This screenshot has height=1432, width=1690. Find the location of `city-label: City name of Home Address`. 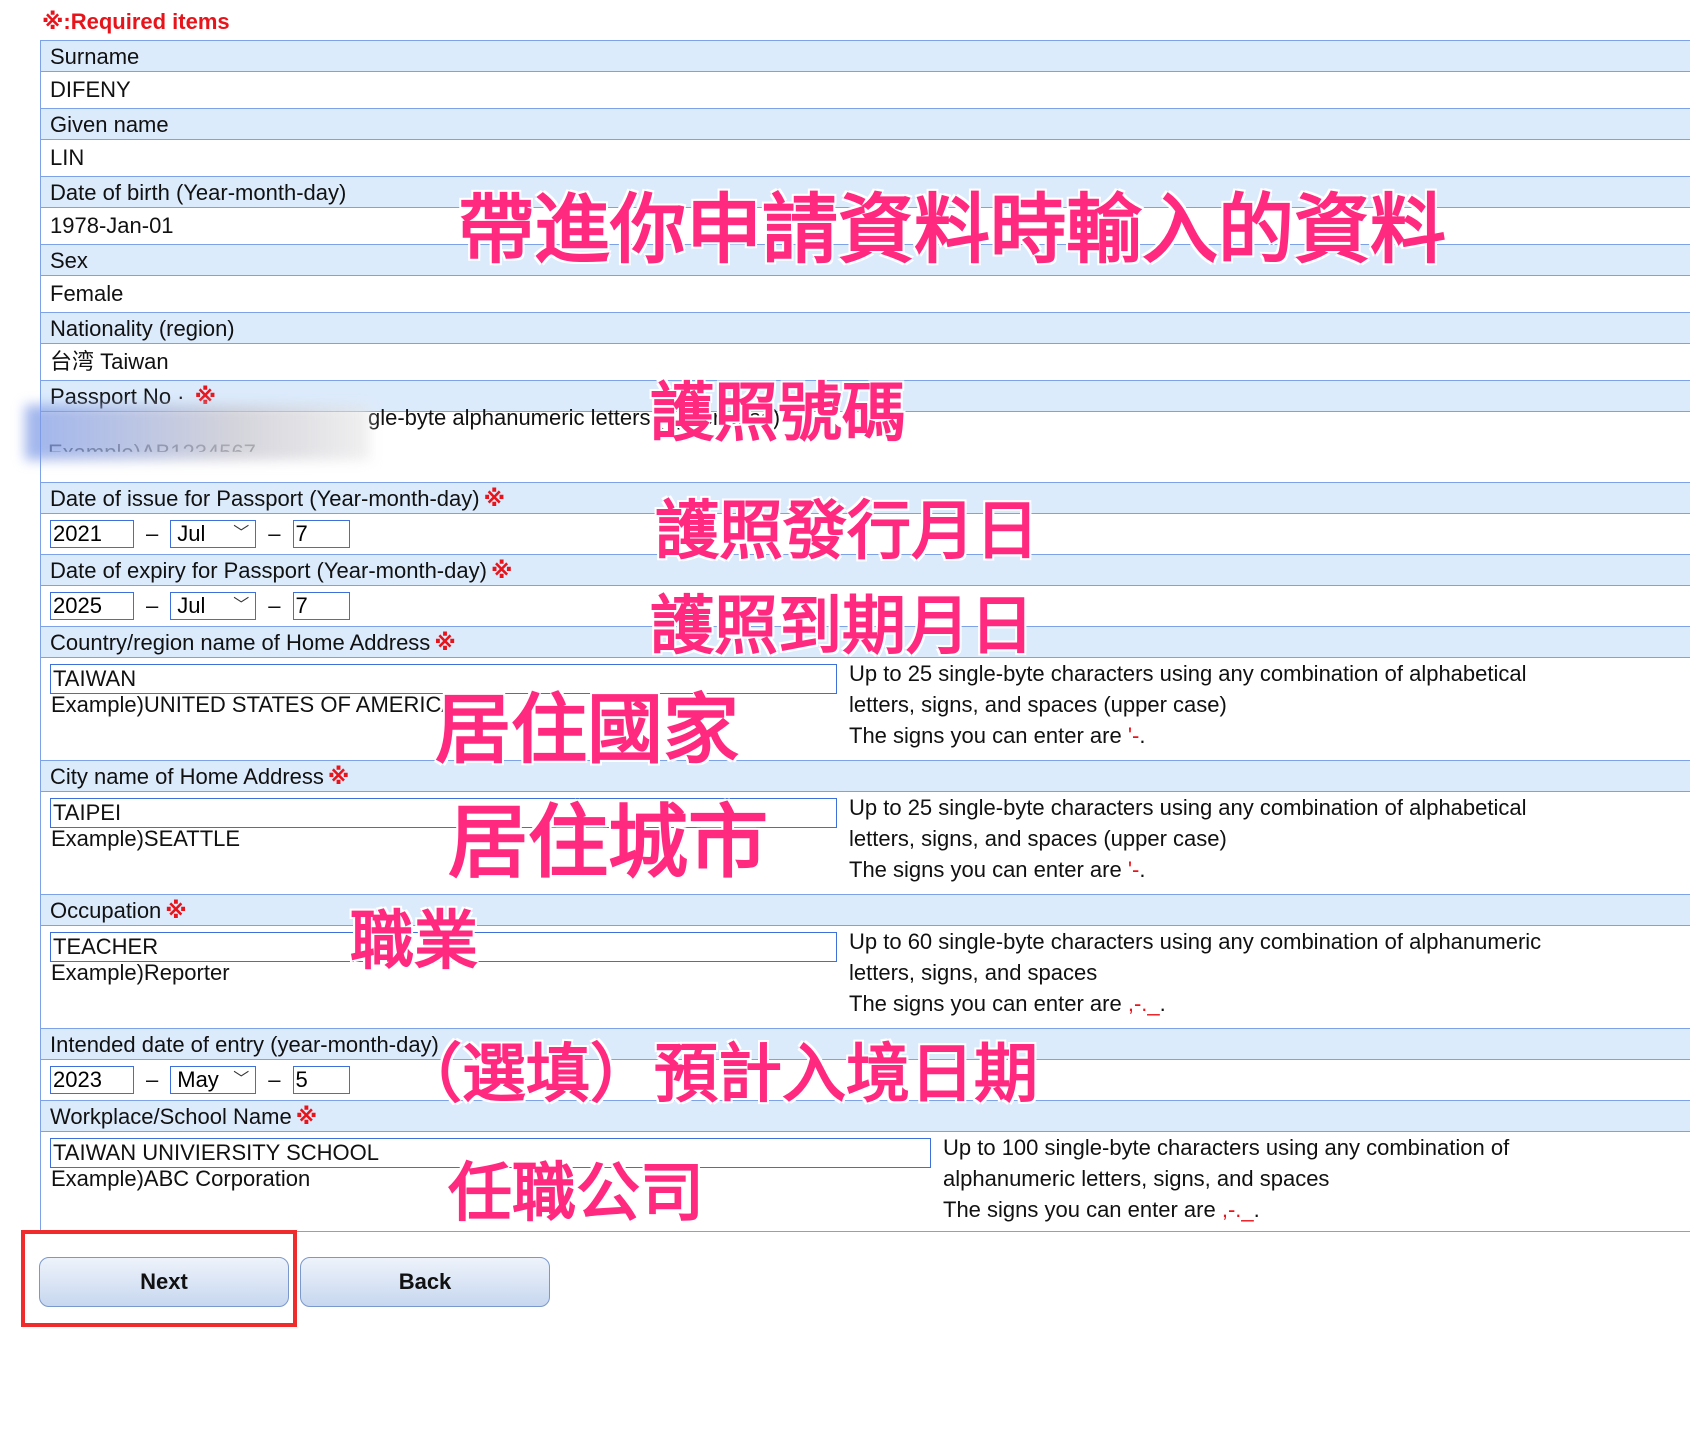

city-label: City name of Home Address is located at coordinates (187, 776).